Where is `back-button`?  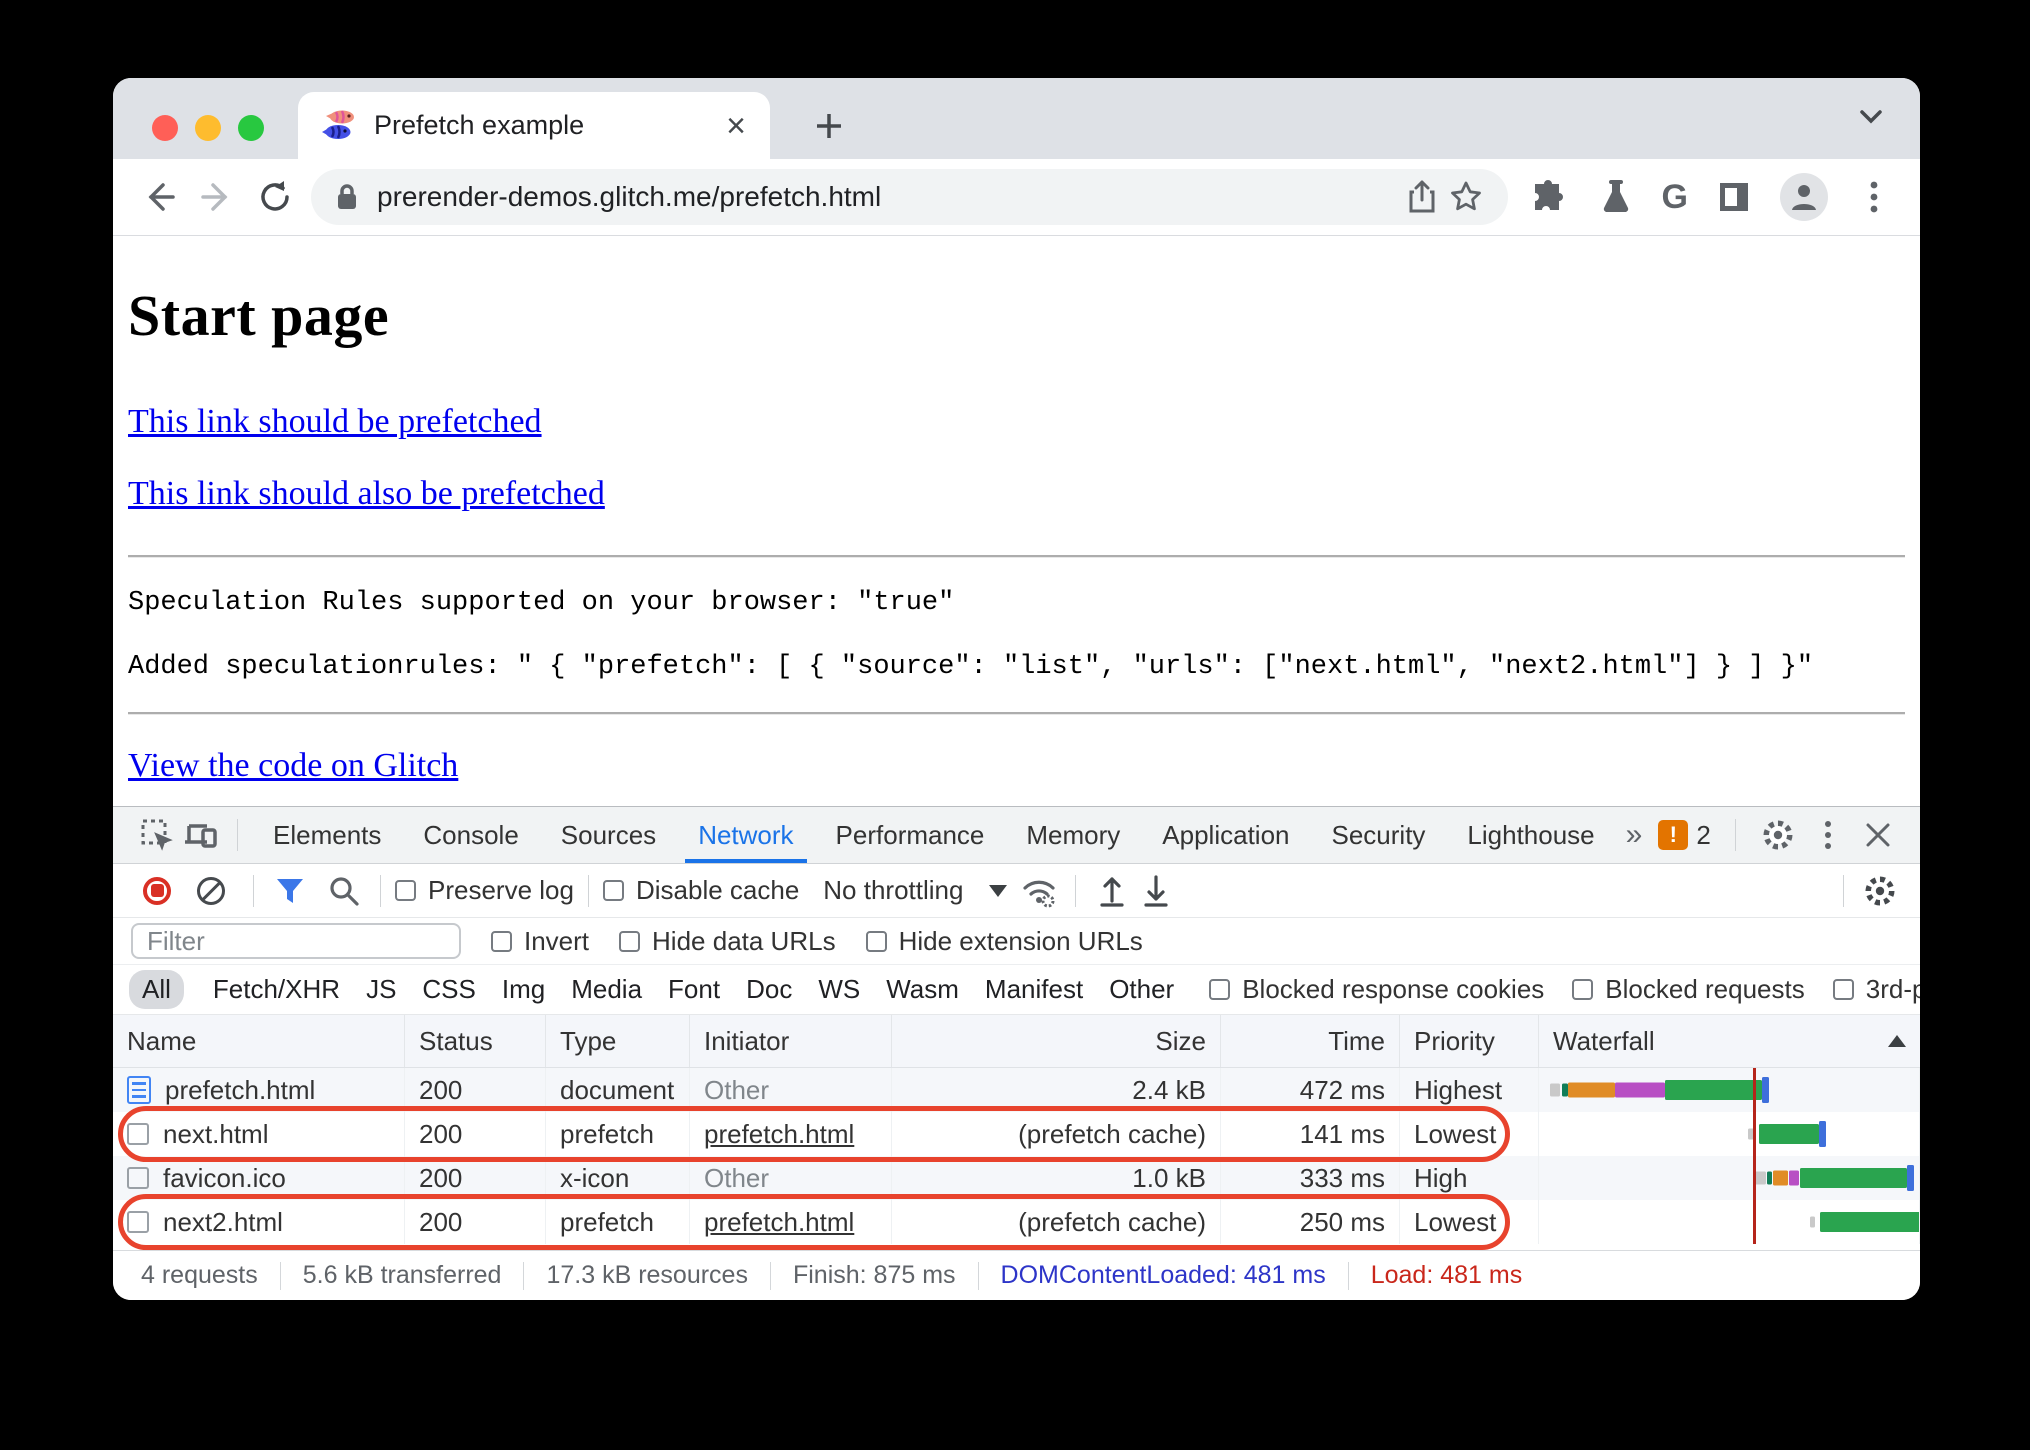 back-button is located at coordinates (159, 197).